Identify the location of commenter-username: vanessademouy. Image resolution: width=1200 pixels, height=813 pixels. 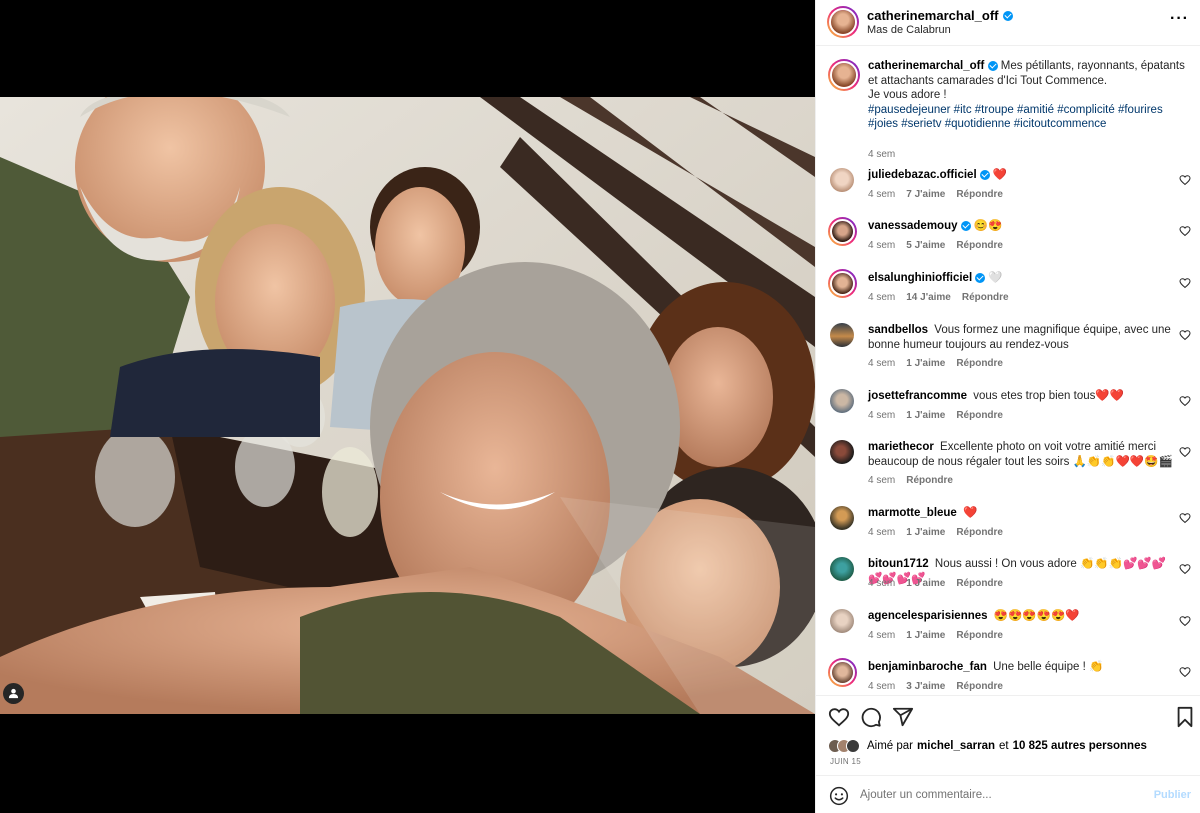
(913, 226).